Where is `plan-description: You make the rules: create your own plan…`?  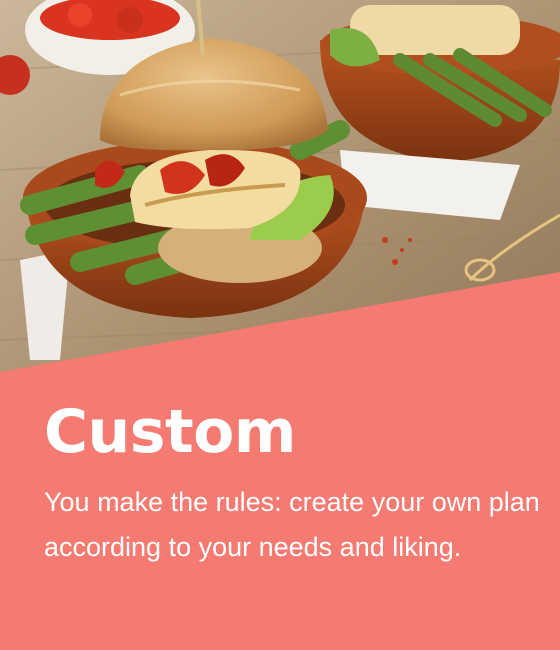 plan-description: You make the rules: create your own plan… is located at coordinates (292, 524).